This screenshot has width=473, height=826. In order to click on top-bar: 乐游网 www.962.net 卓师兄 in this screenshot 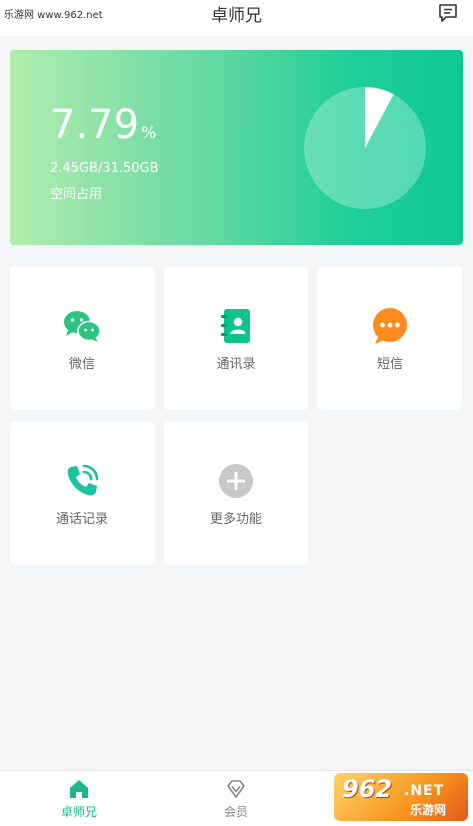, I will do `click(236, 18)`.